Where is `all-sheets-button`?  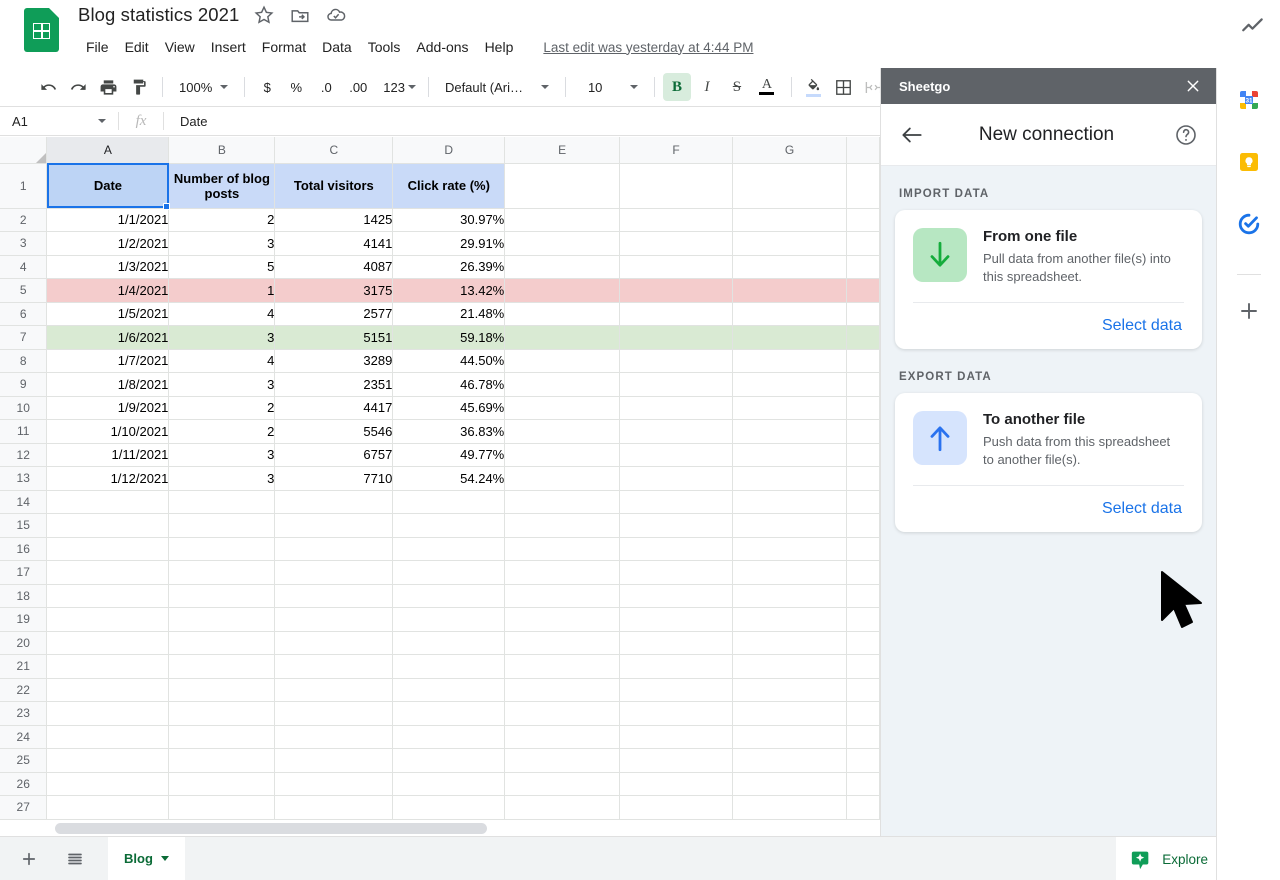
all-sheets-button is located at coordinates (75, 859).